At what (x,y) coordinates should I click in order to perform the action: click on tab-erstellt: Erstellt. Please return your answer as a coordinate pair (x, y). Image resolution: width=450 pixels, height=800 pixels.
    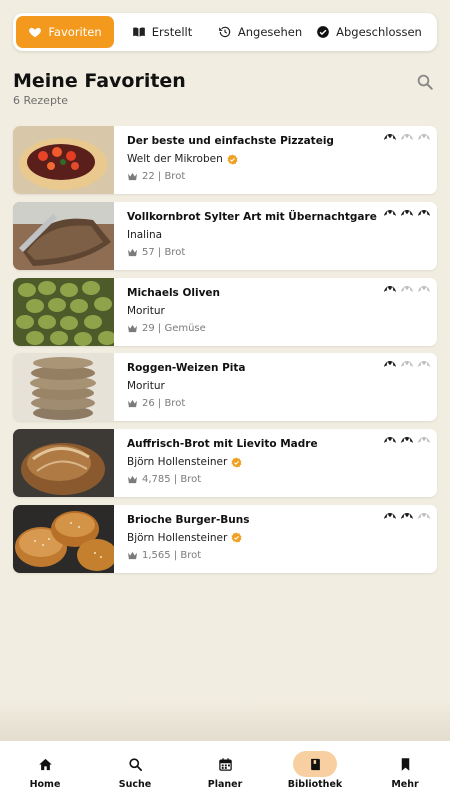
    Looking at the image, I should click on (162, 32).